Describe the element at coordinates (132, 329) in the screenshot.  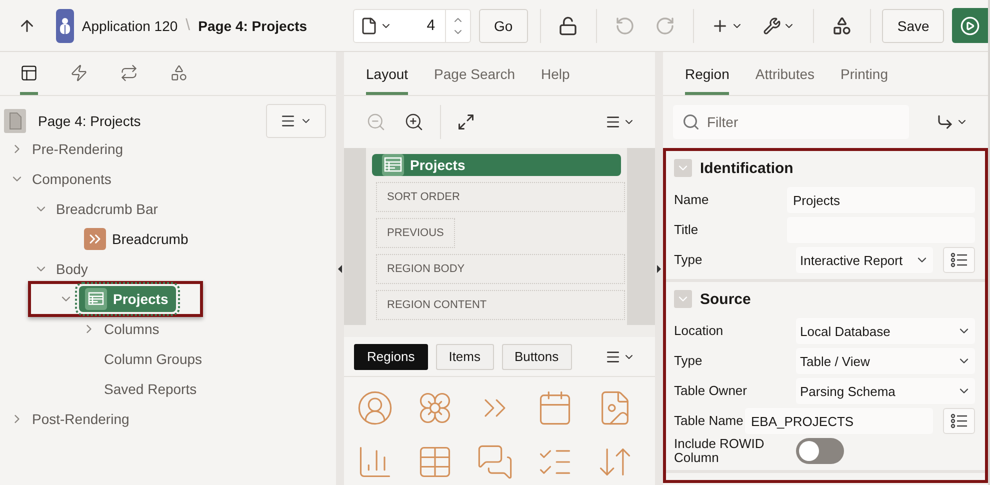
I see `tree-item: Columns` at that location.